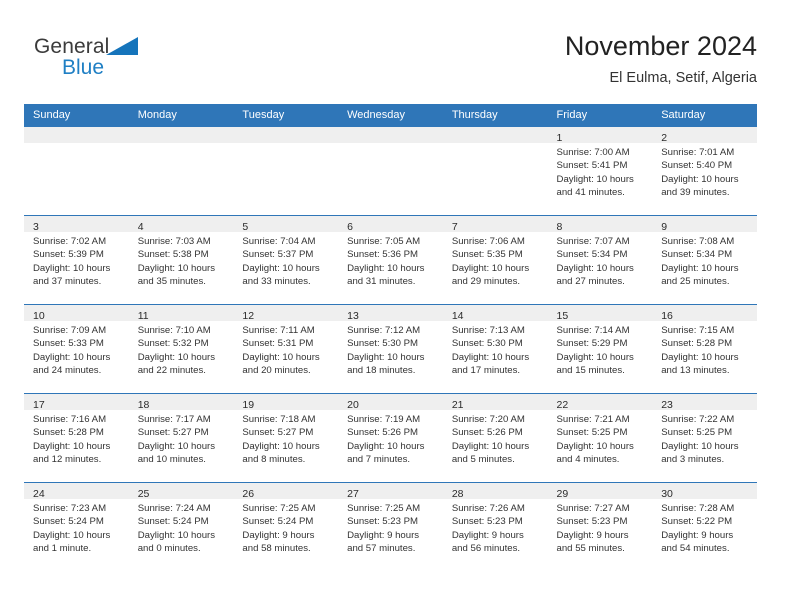 Image resolution: width=792 pixels, height=612 pixels. Describe the element at coordinates (171, 371) in the screenshot. I see `daylight-text-cont: and 22 minutes.` at that location.